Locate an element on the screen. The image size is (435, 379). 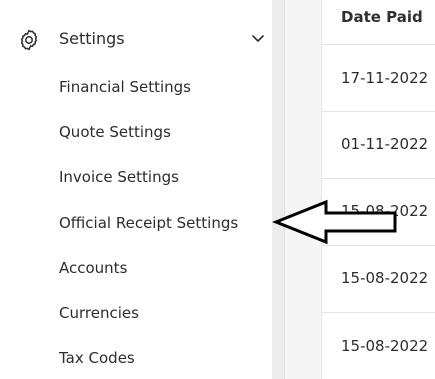
sidebar-item-official-receipt-settings: Official Receipt Settings is located at coordinates (148, 223).